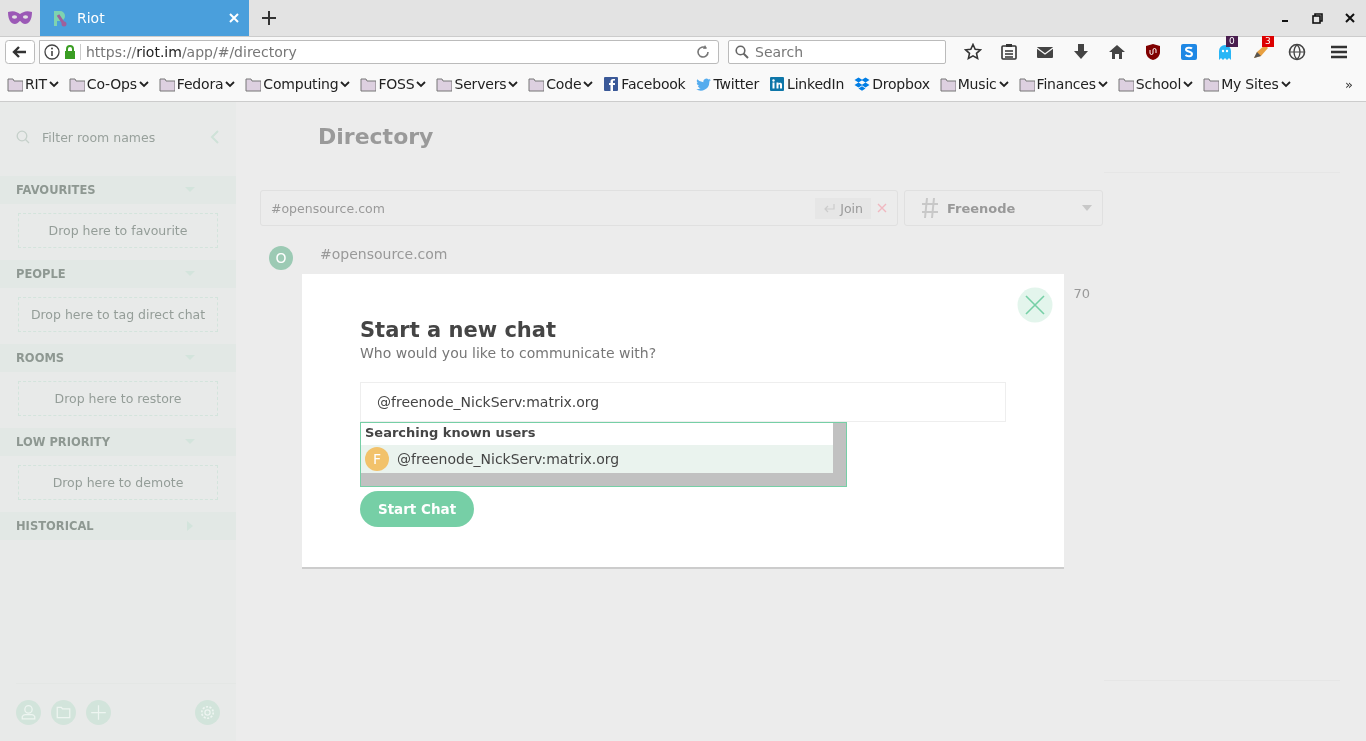  Describe the element at coordinates (52, 52) in the screenshot. I see `info-icon` at that location.